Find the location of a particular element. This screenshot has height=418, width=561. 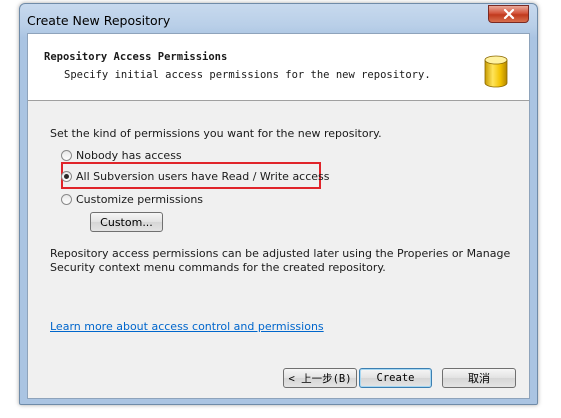

cancel-button: 取消 is located at coordinates (479, 378).